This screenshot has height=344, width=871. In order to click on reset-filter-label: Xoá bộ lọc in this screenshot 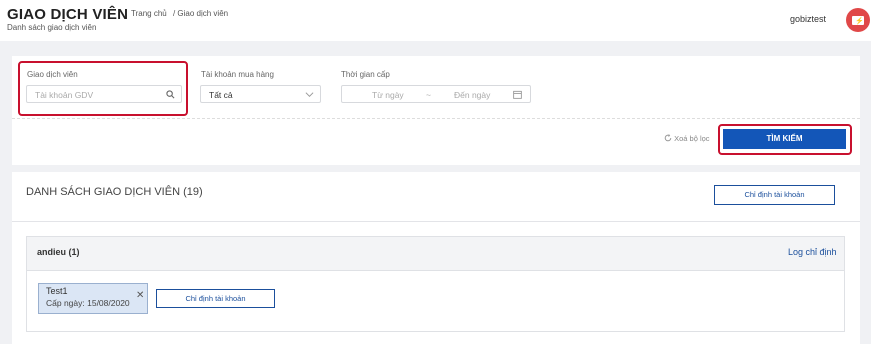, I will do `click(692, 138)`.